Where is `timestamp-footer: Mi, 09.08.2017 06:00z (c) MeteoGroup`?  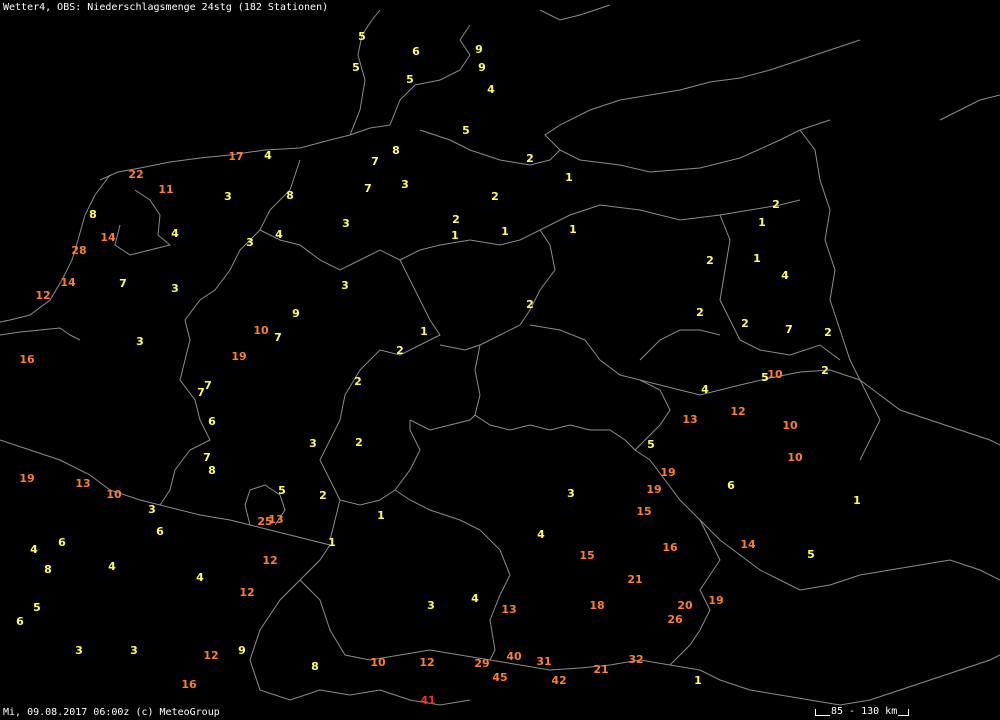
timestamp-footer: Mi, 09.08.2017 06:00z (c) MeteoGroup is located at coordinates (111, 712).